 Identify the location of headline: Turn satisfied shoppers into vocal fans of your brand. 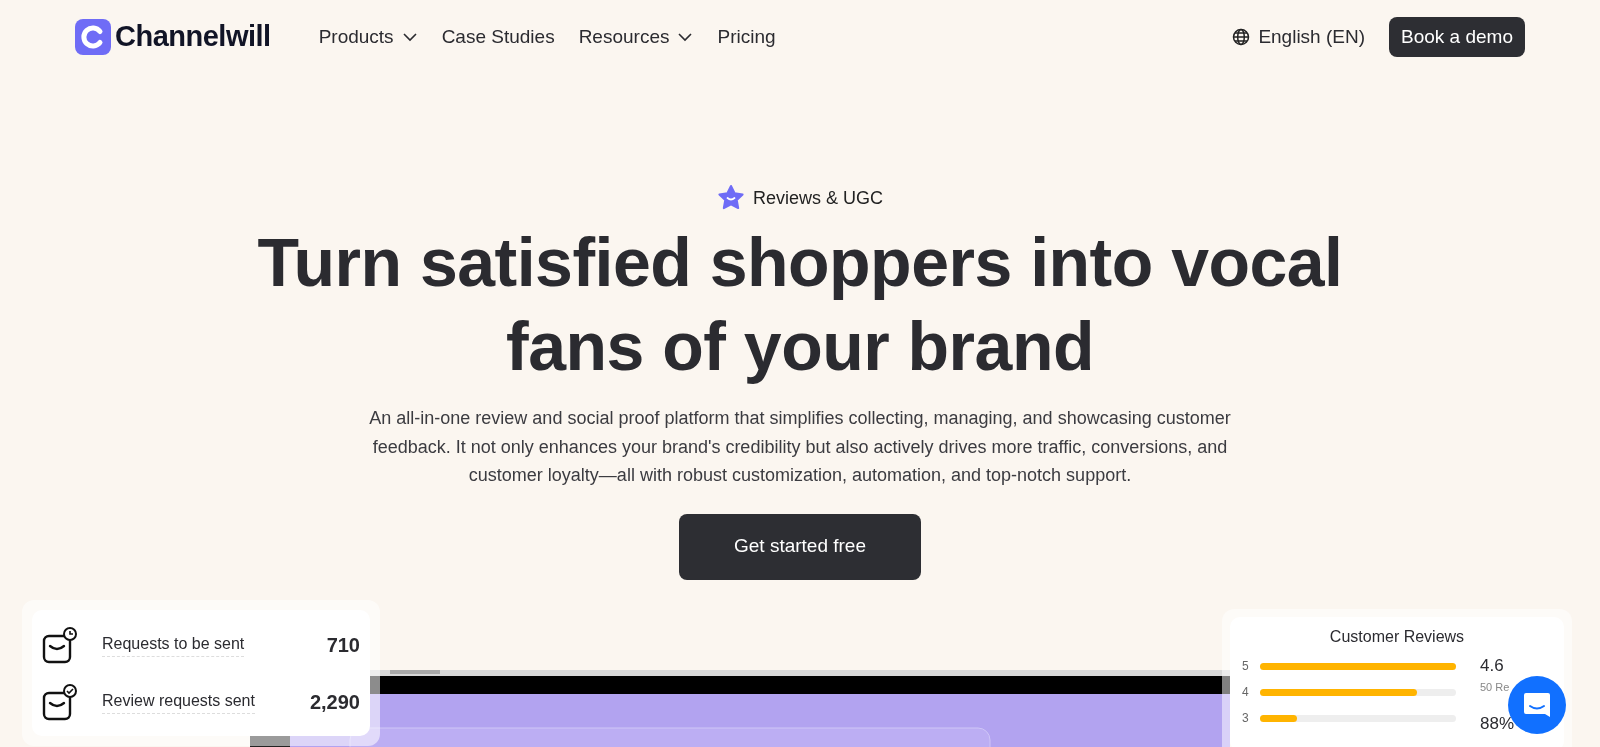
(800, 304).